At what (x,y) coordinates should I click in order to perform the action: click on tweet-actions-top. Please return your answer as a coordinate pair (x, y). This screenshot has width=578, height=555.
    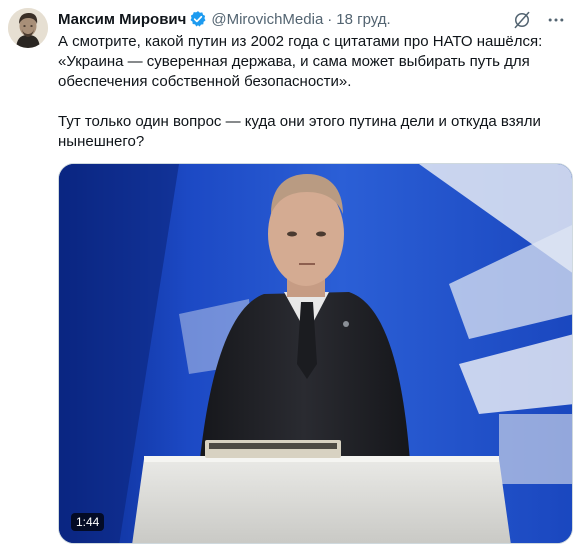
    Looking at the image, I should click on (534, 20).